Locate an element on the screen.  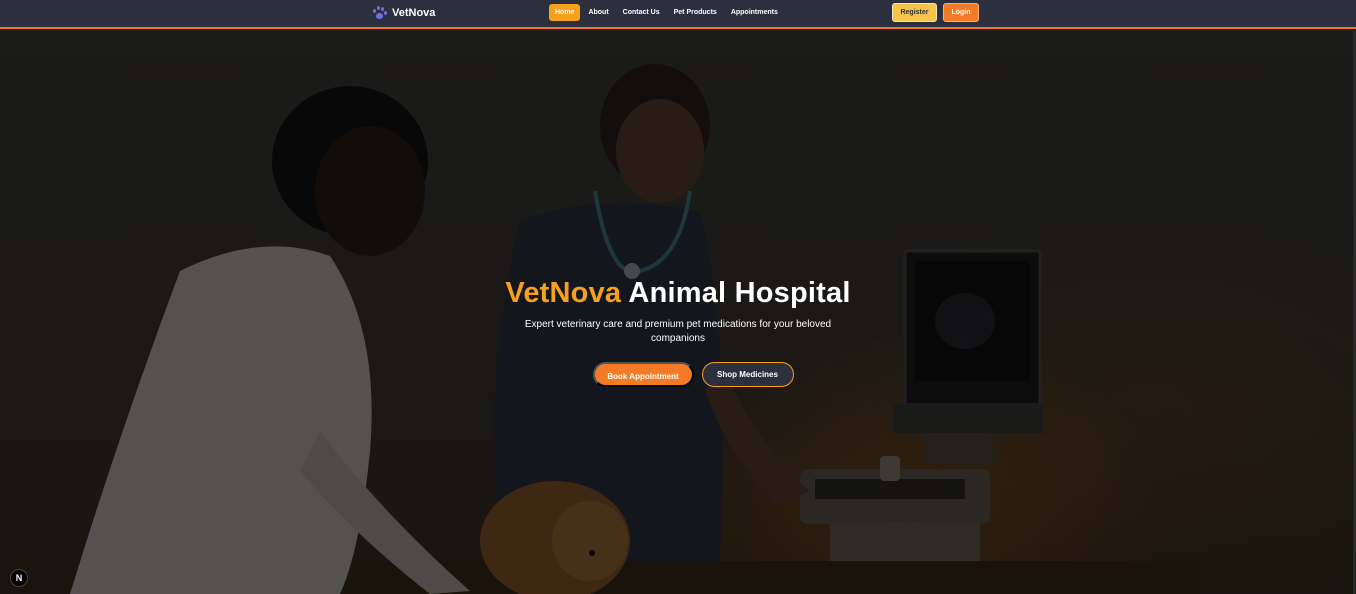
book-appointment-button: Book Appointment is located at coordinates (643, 374).